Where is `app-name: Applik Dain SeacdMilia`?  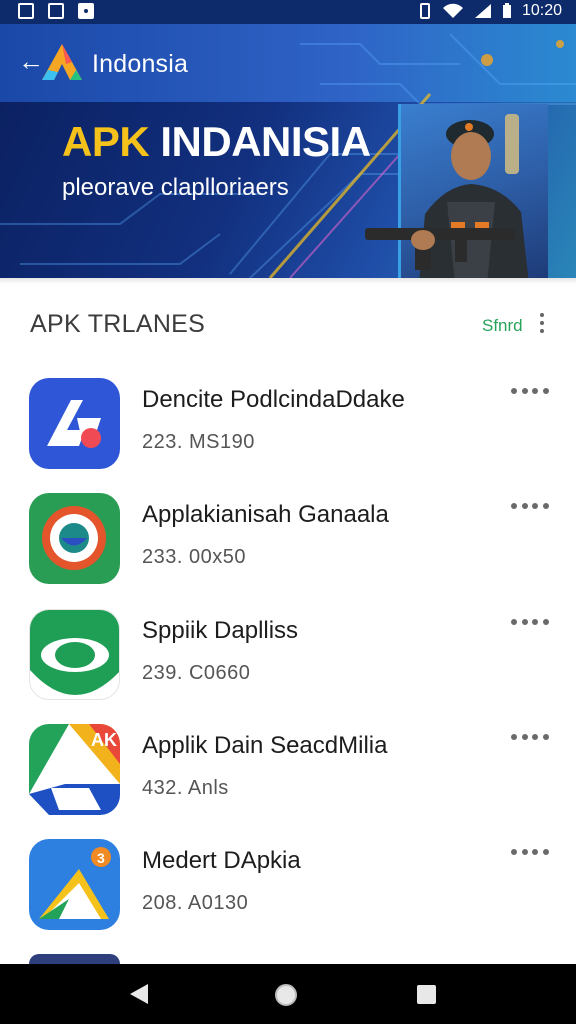
app-name: Applik Dain SeacdMilia is located at coordinates (265, 745).